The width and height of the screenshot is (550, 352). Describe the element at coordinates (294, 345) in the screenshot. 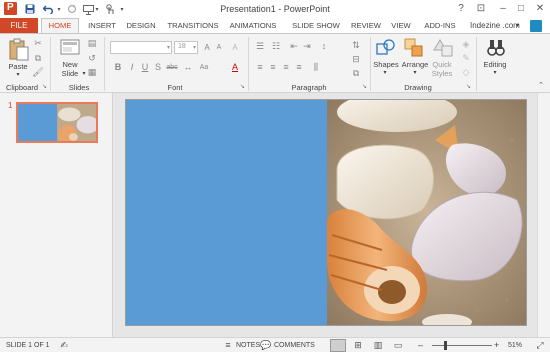

I see `comments-button: COMMENTS` at that location.